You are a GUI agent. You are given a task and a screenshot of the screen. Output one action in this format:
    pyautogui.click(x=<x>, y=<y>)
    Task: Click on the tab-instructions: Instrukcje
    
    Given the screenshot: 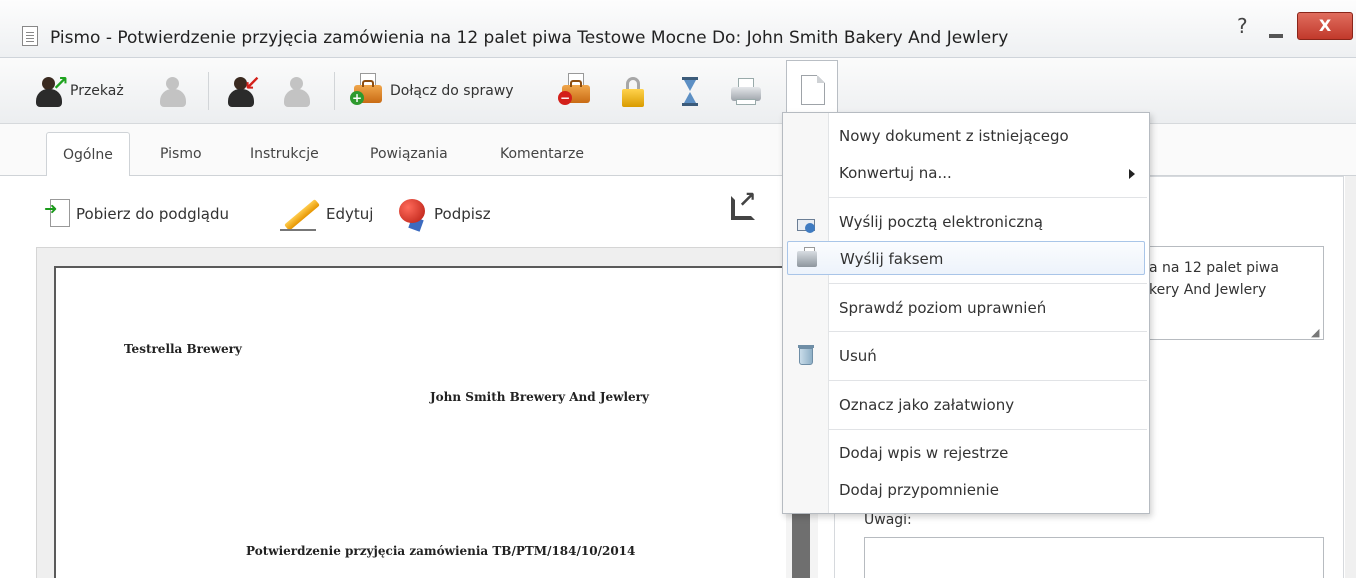 What is the action you would take?
    pyautogui.click(x=284, y=154)
    